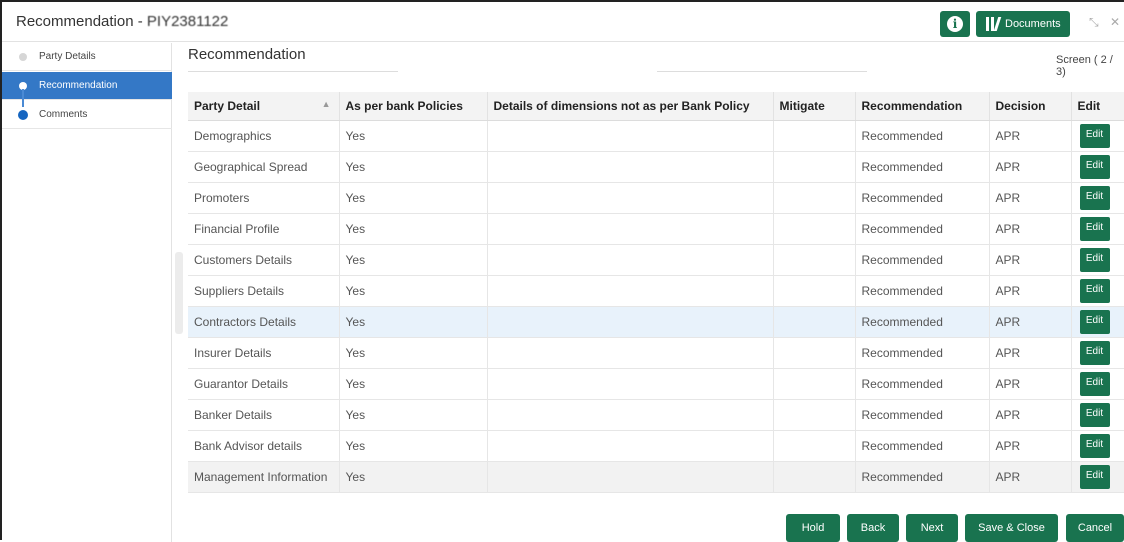  I want to click on table-row: Guarantor Details Yes Recommended APR Edit, so click(656, 383).